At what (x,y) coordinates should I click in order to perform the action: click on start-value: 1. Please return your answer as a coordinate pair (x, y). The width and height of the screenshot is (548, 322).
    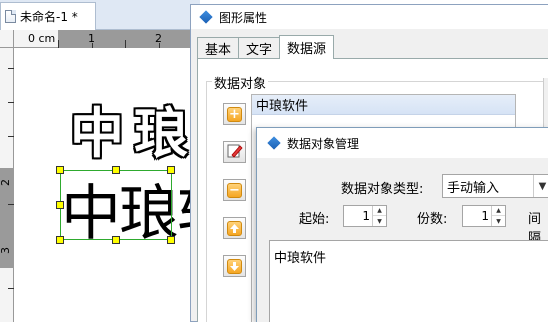
    Looking at the image, I should click on (366, 216).